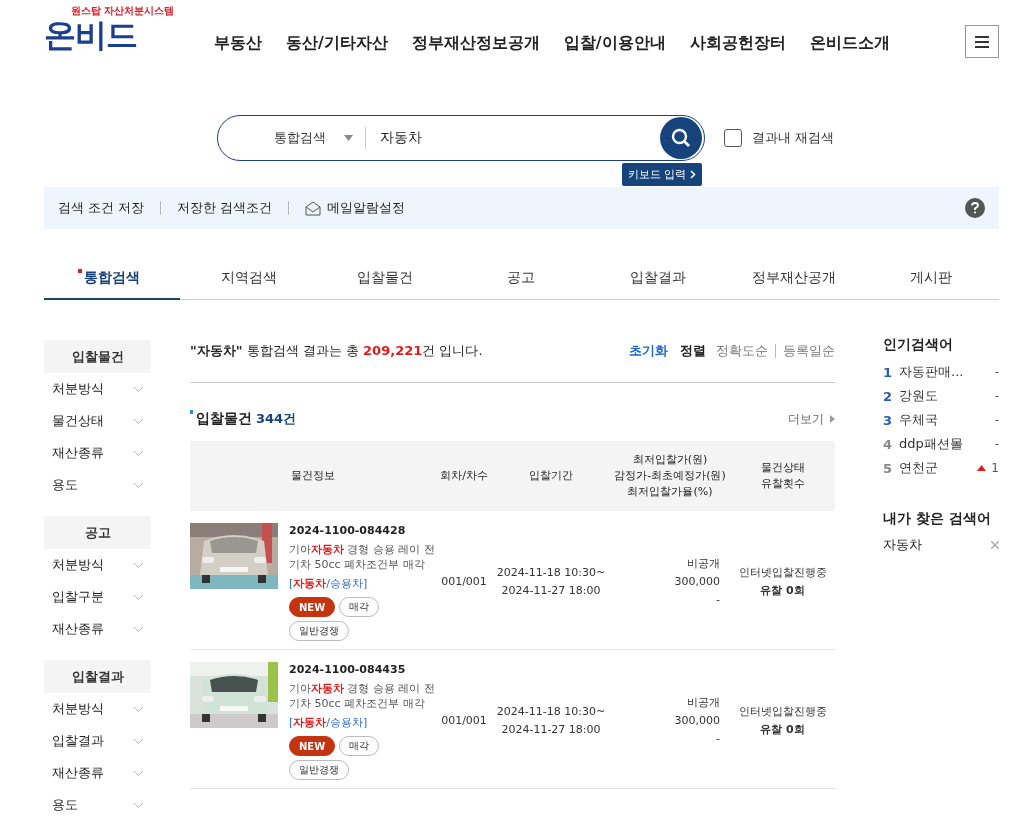 The height and width of the screenshot is (835, 1018). I want to click on tool-link: 검색 조건 저장, so click(101, 208).